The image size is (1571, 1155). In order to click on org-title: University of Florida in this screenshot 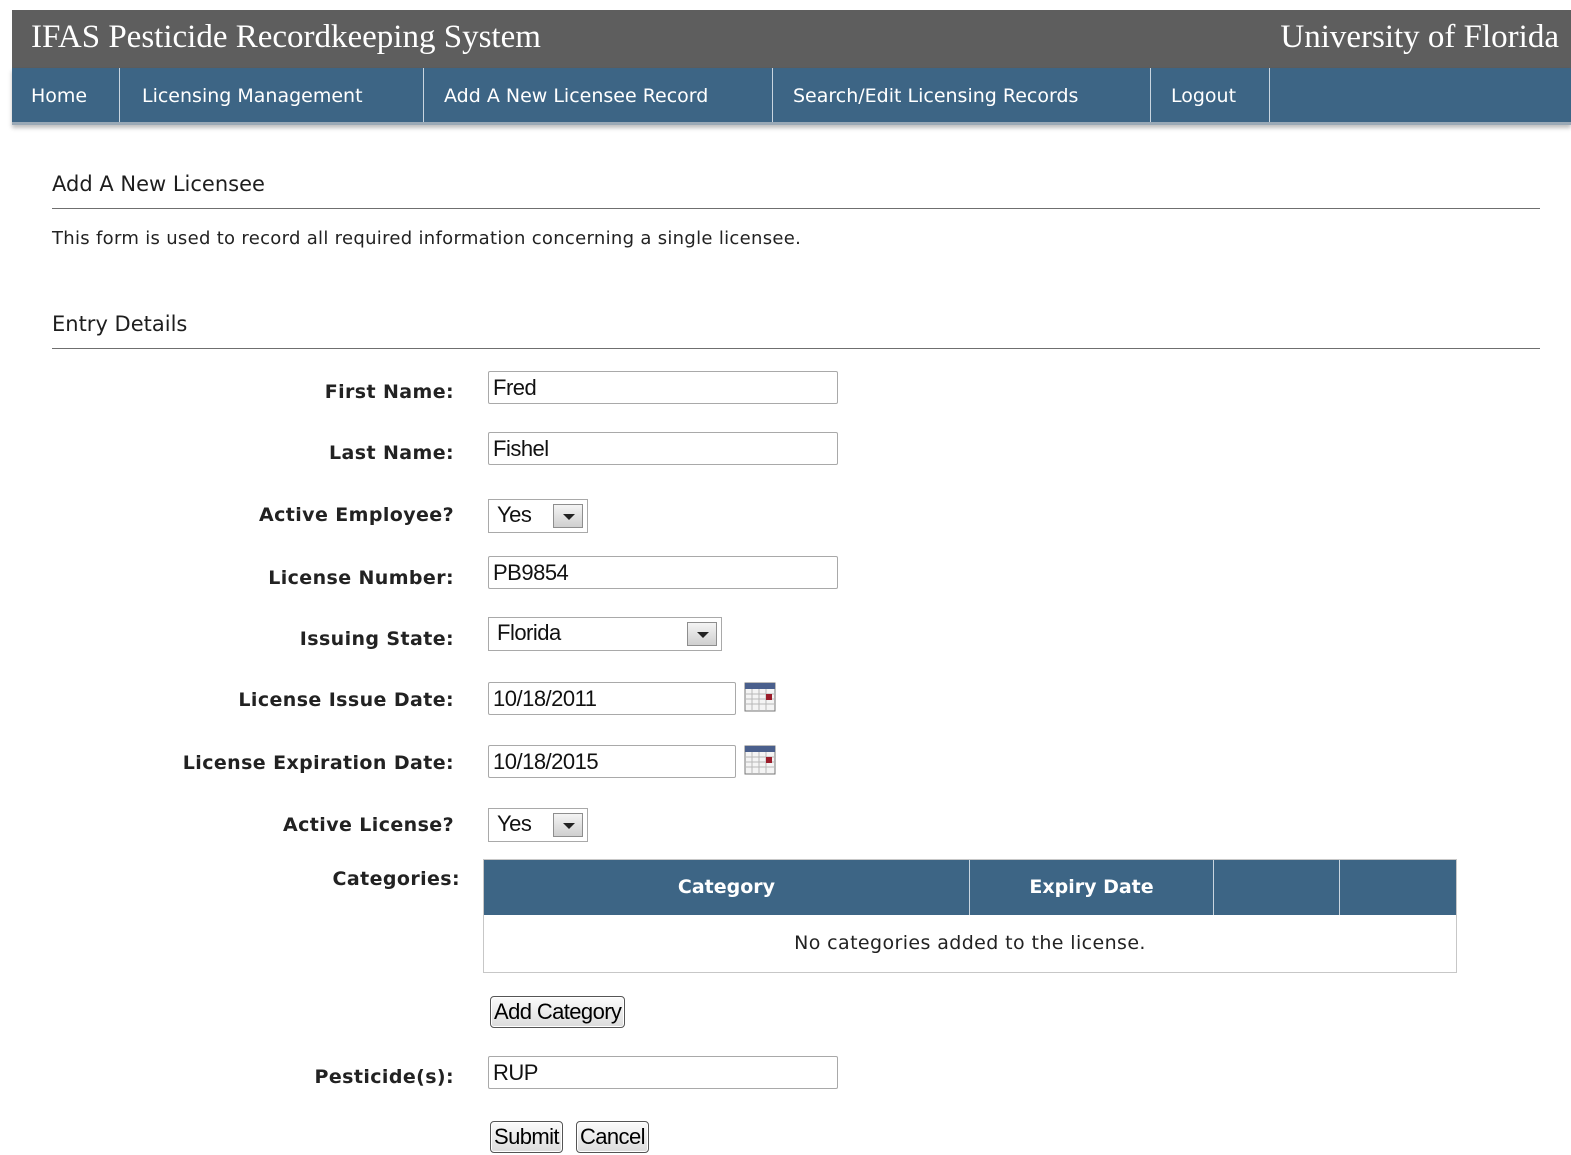, I will do `click(1419, 37)`.